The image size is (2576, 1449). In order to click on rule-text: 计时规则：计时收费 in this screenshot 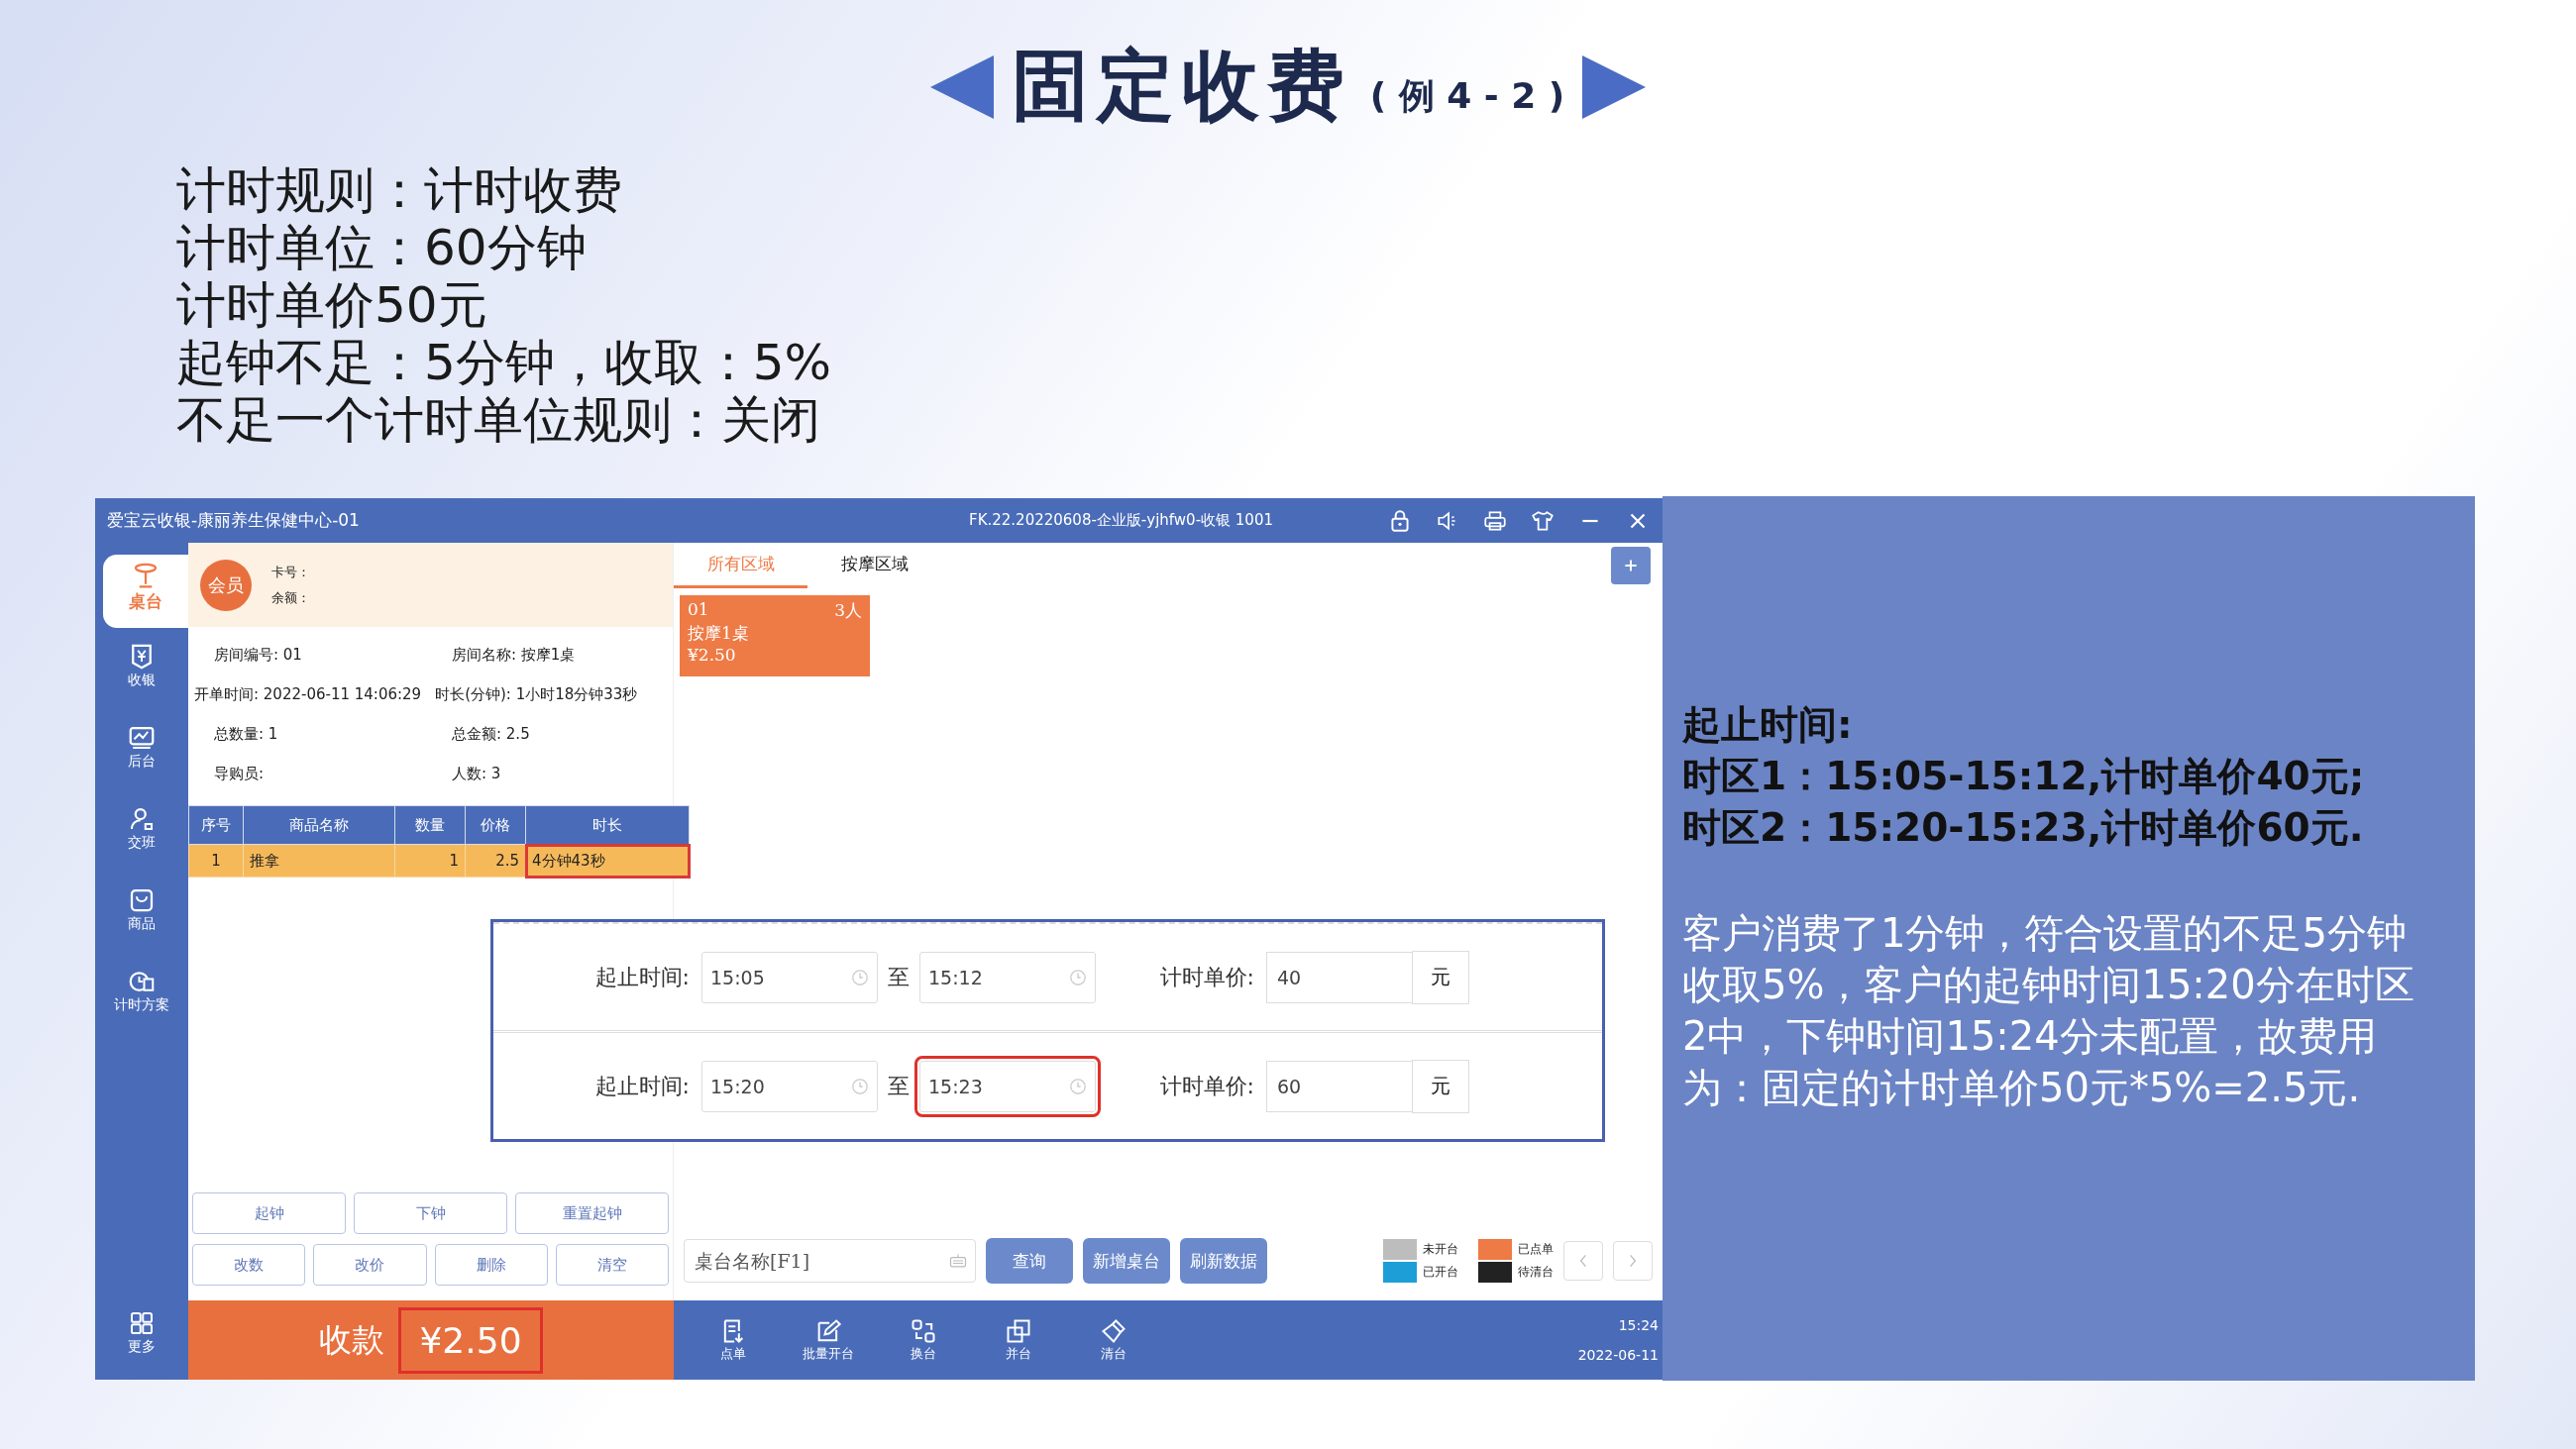, I will do `click(399, 190)`.